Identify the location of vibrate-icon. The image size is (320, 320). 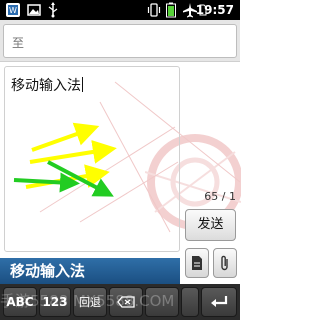
(154, 10).